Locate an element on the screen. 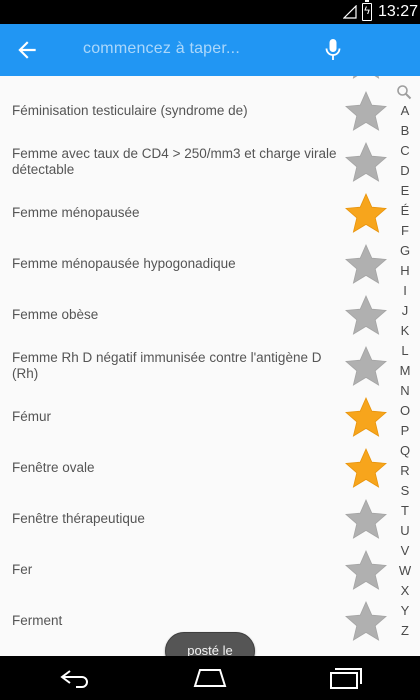 The width and height of the screenshot is (420, 700). index-letter: Z is located at coordinates (405, 631).